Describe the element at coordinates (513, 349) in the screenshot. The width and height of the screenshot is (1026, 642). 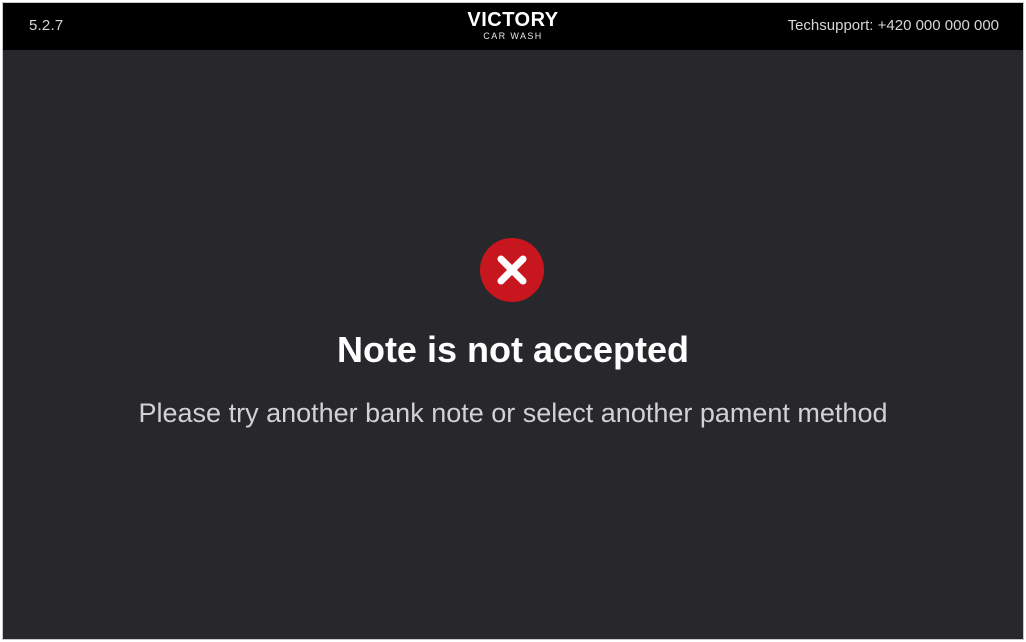
I see `error-title: Note is not accepted` at that location.